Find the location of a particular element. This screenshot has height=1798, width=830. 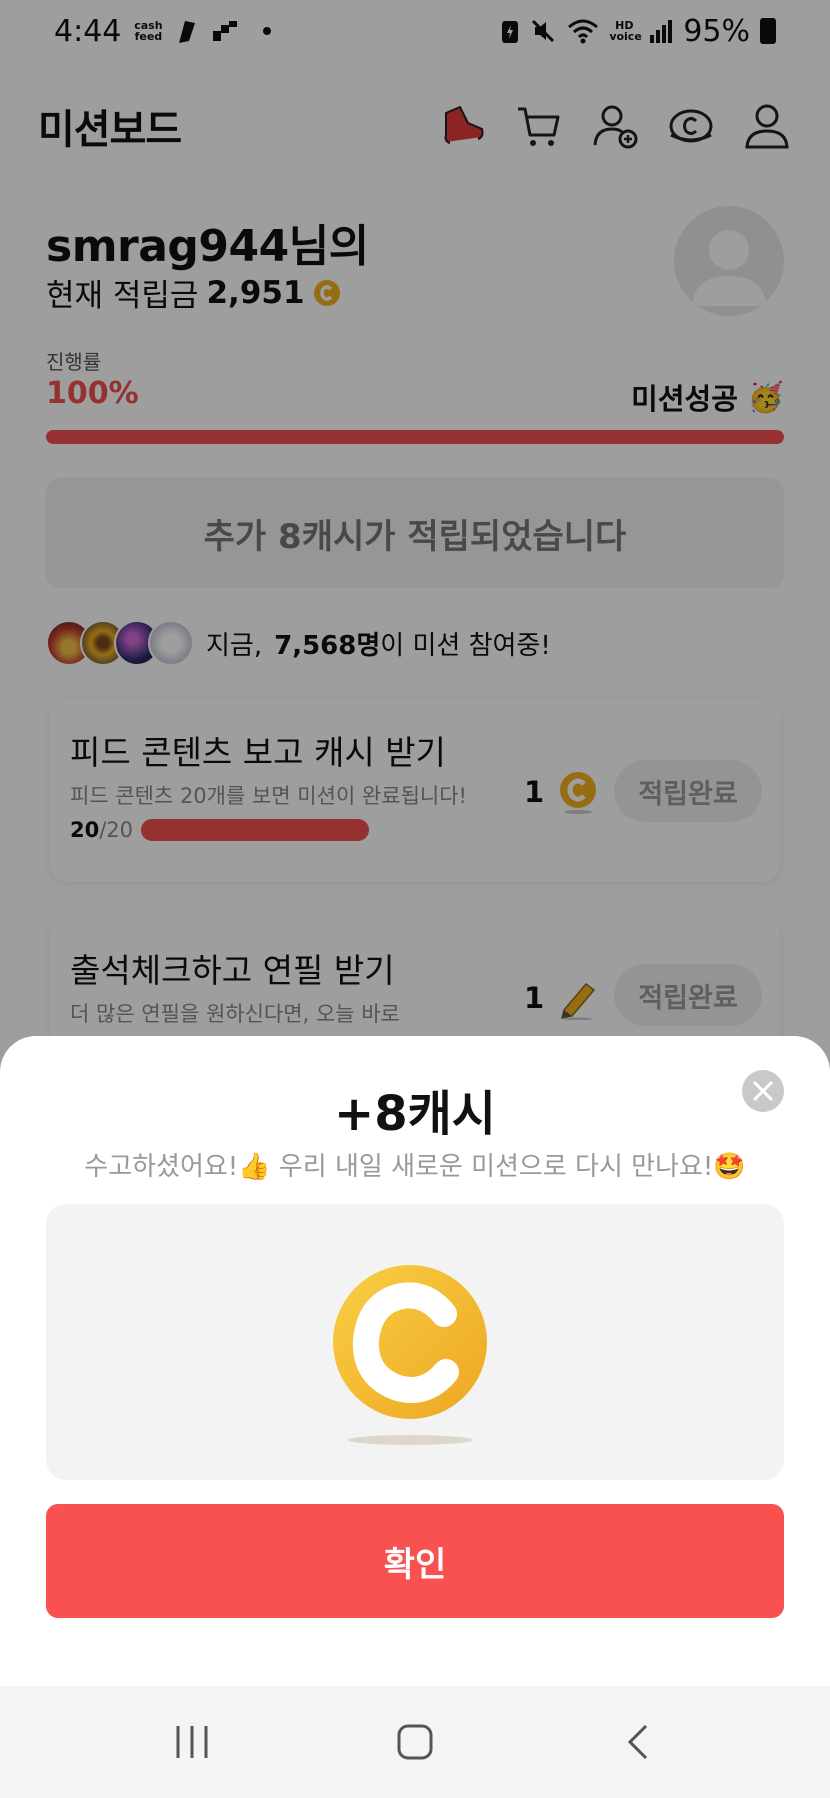

confirm-button: 확인 is located at coordinates (415, 1561).